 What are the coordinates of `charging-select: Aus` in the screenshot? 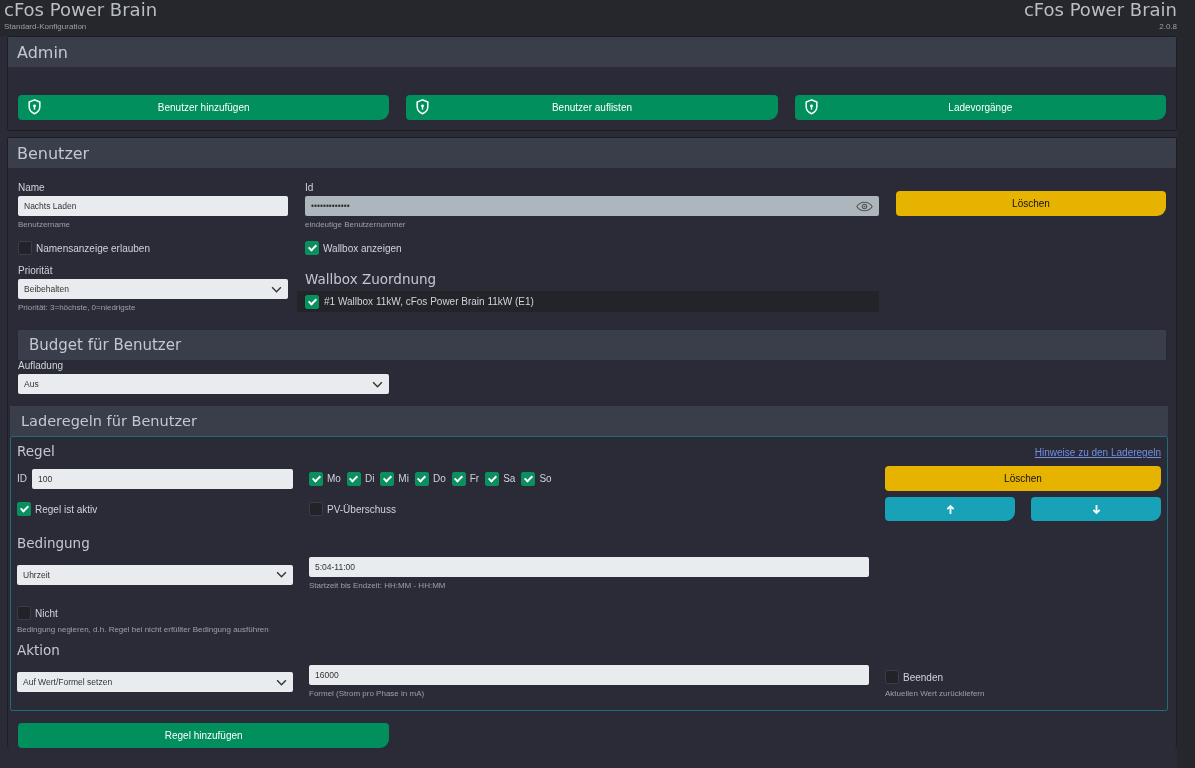 It's located at (204, 384).